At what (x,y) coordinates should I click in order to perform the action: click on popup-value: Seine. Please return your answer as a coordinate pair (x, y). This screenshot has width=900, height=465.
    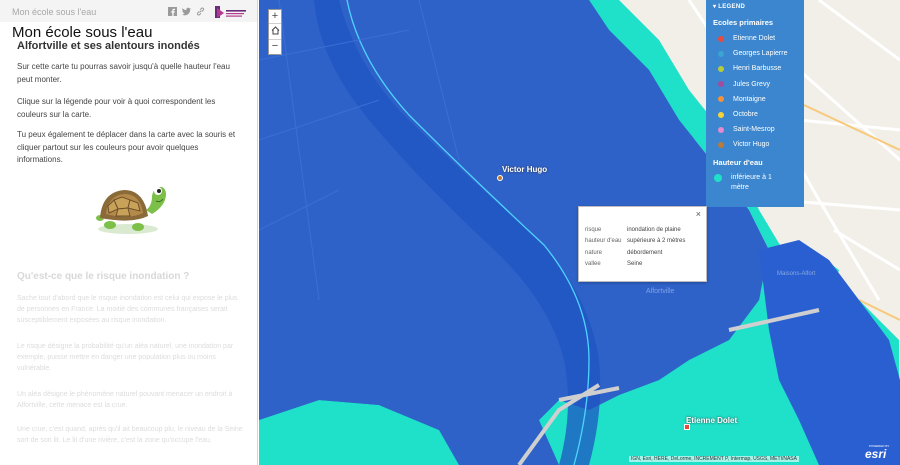
    Looking at the image, I should click on (635, 264).